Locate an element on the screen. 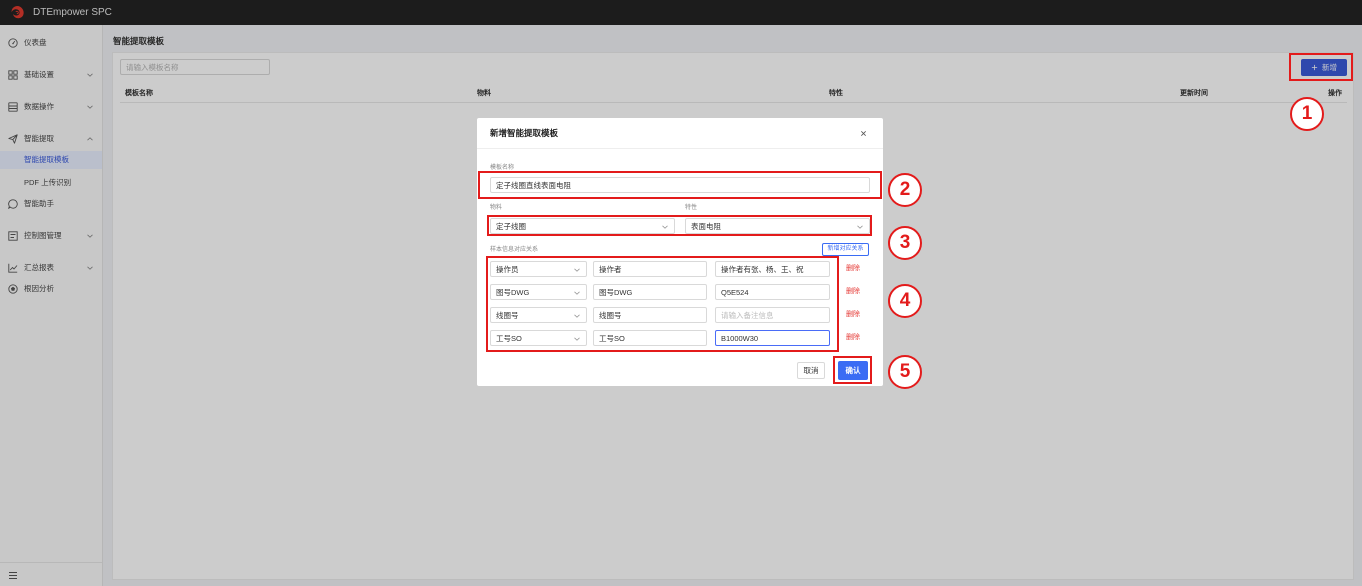  step-marker-3: 3 is located at coordinates (905, 243).